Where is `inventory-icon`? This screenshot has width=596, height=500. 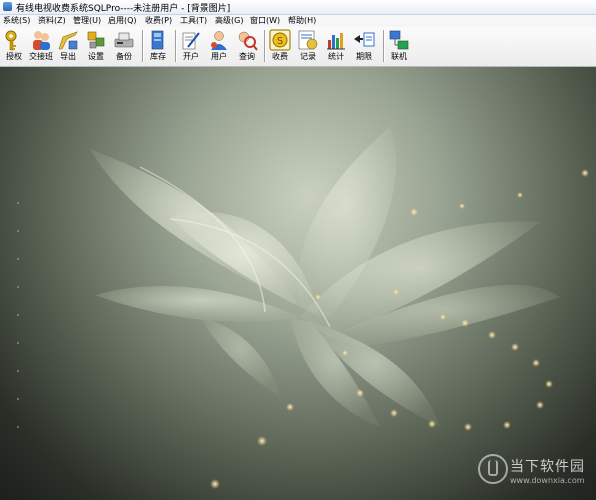
inventory-icon is located at coordinates (157, 40).